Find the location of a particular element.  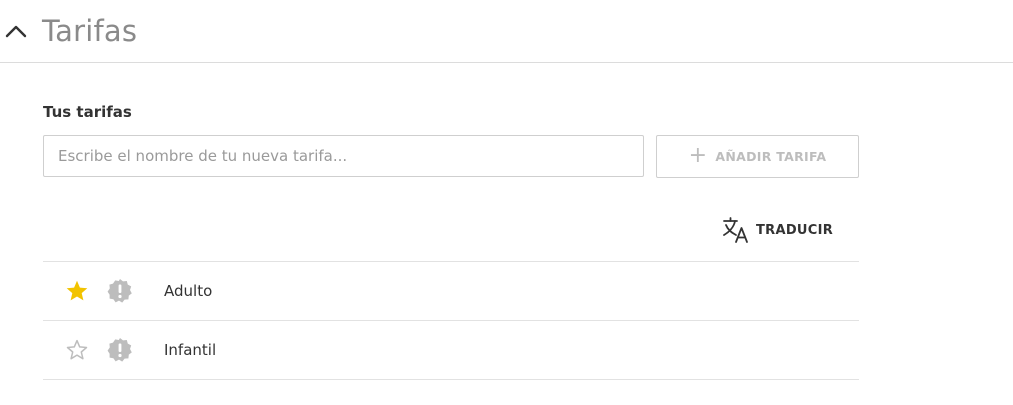

star-filled-icon is located at coordinates (77, 291).